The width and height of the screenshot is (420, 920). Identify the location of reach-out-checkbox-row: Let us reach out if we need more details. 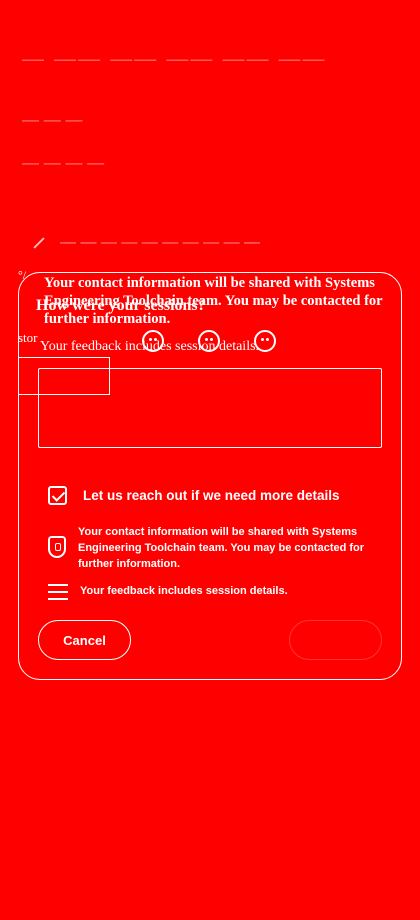
(194, 495).